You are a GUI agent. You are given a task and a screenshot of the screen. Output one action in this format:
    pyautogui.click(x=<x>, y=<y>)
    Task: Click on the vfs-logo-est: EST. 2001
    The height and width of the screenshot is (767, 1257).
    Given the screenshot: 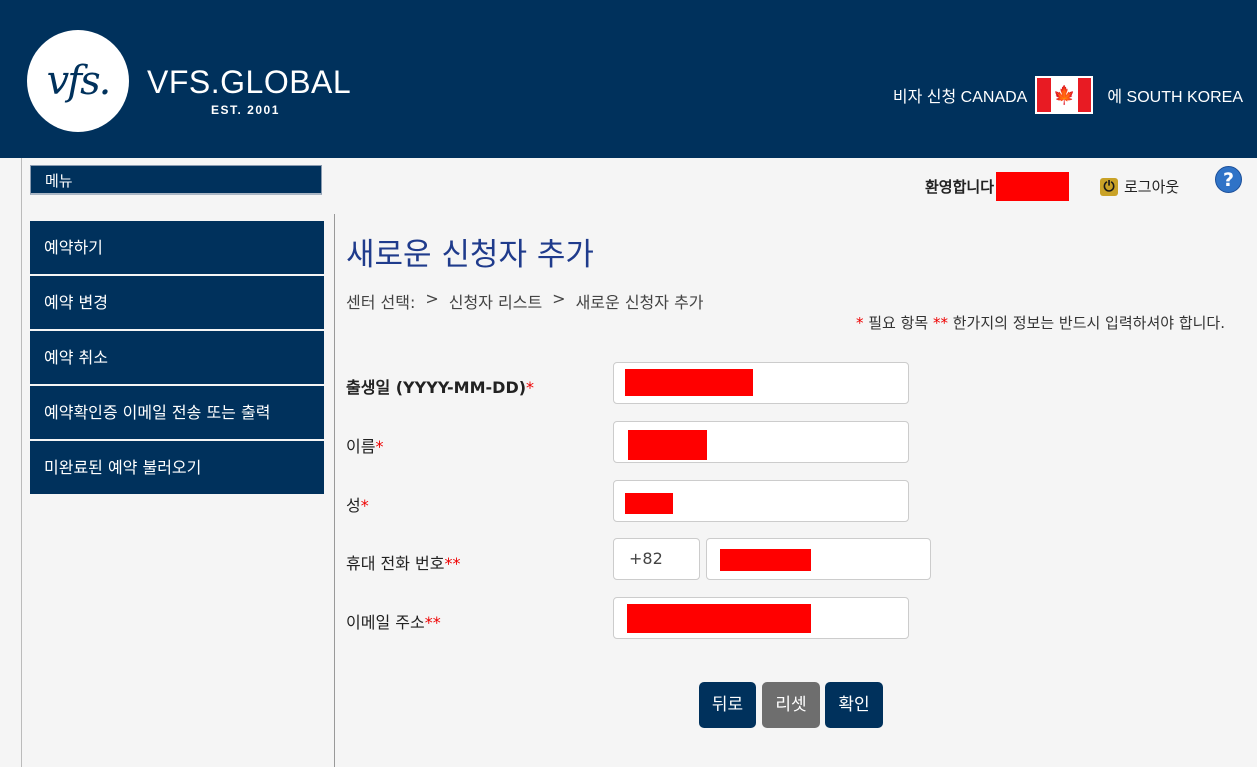 What is the action you would take?
    pyautogui.click(x=245, y=110)
    